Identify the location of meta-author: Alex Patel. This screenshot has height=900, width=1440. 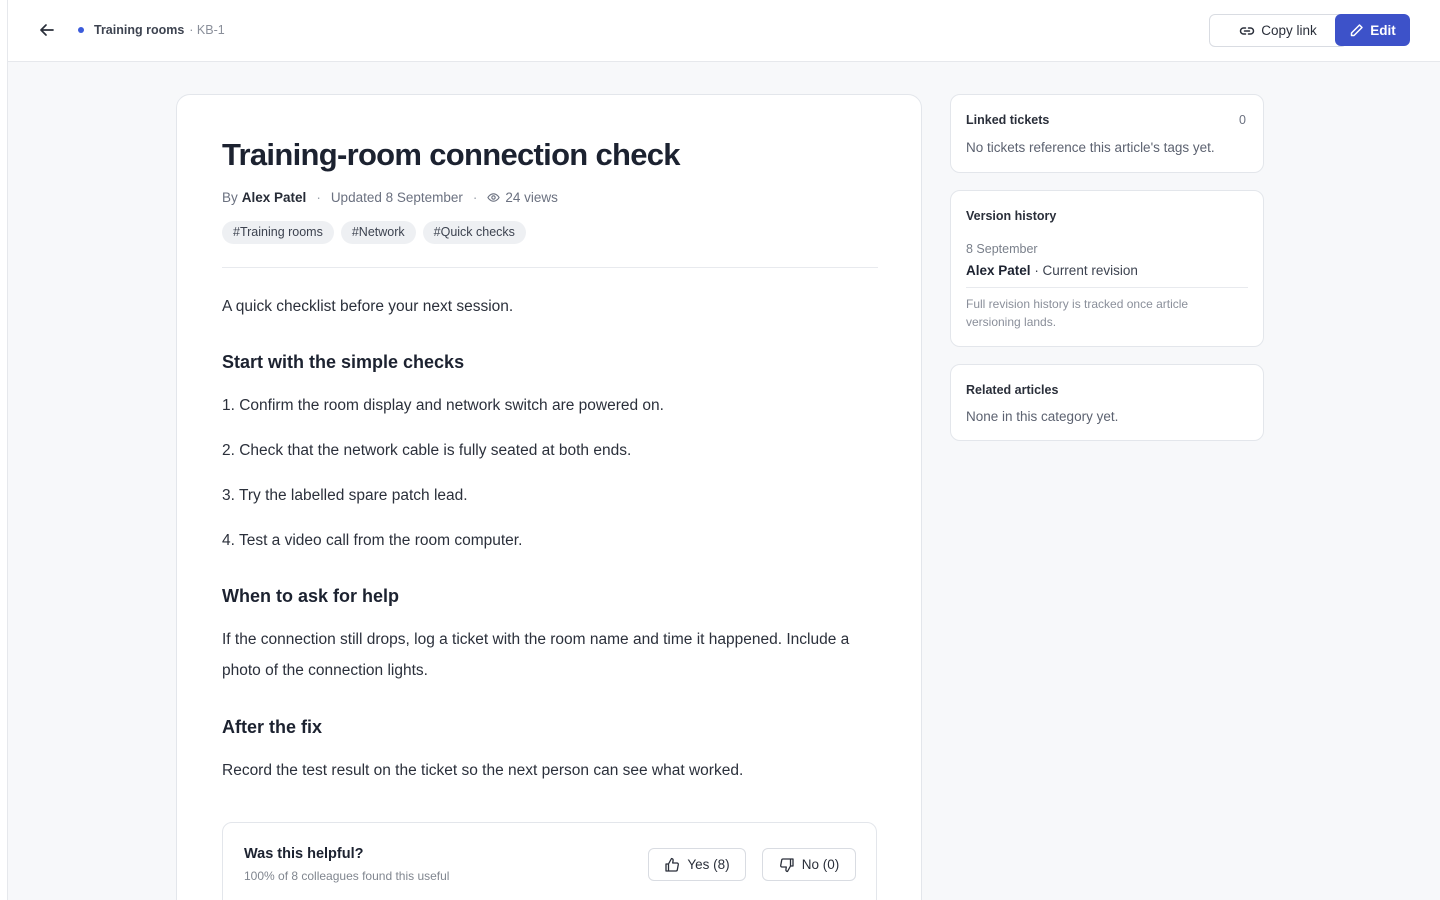
(274, 197).